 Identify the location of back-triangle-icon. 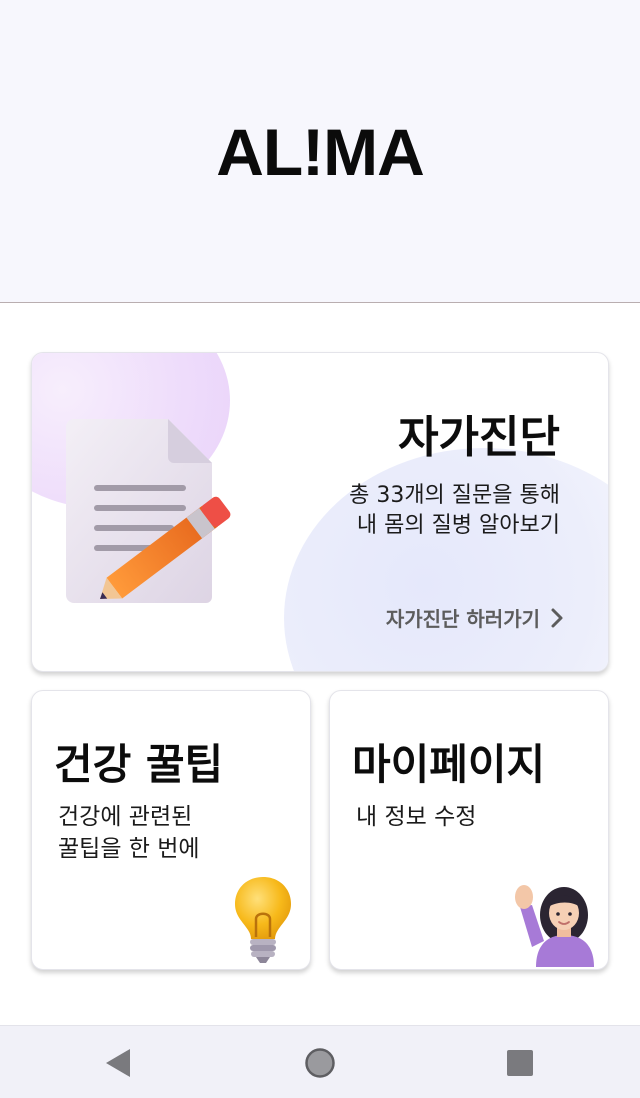
(119, 1063).